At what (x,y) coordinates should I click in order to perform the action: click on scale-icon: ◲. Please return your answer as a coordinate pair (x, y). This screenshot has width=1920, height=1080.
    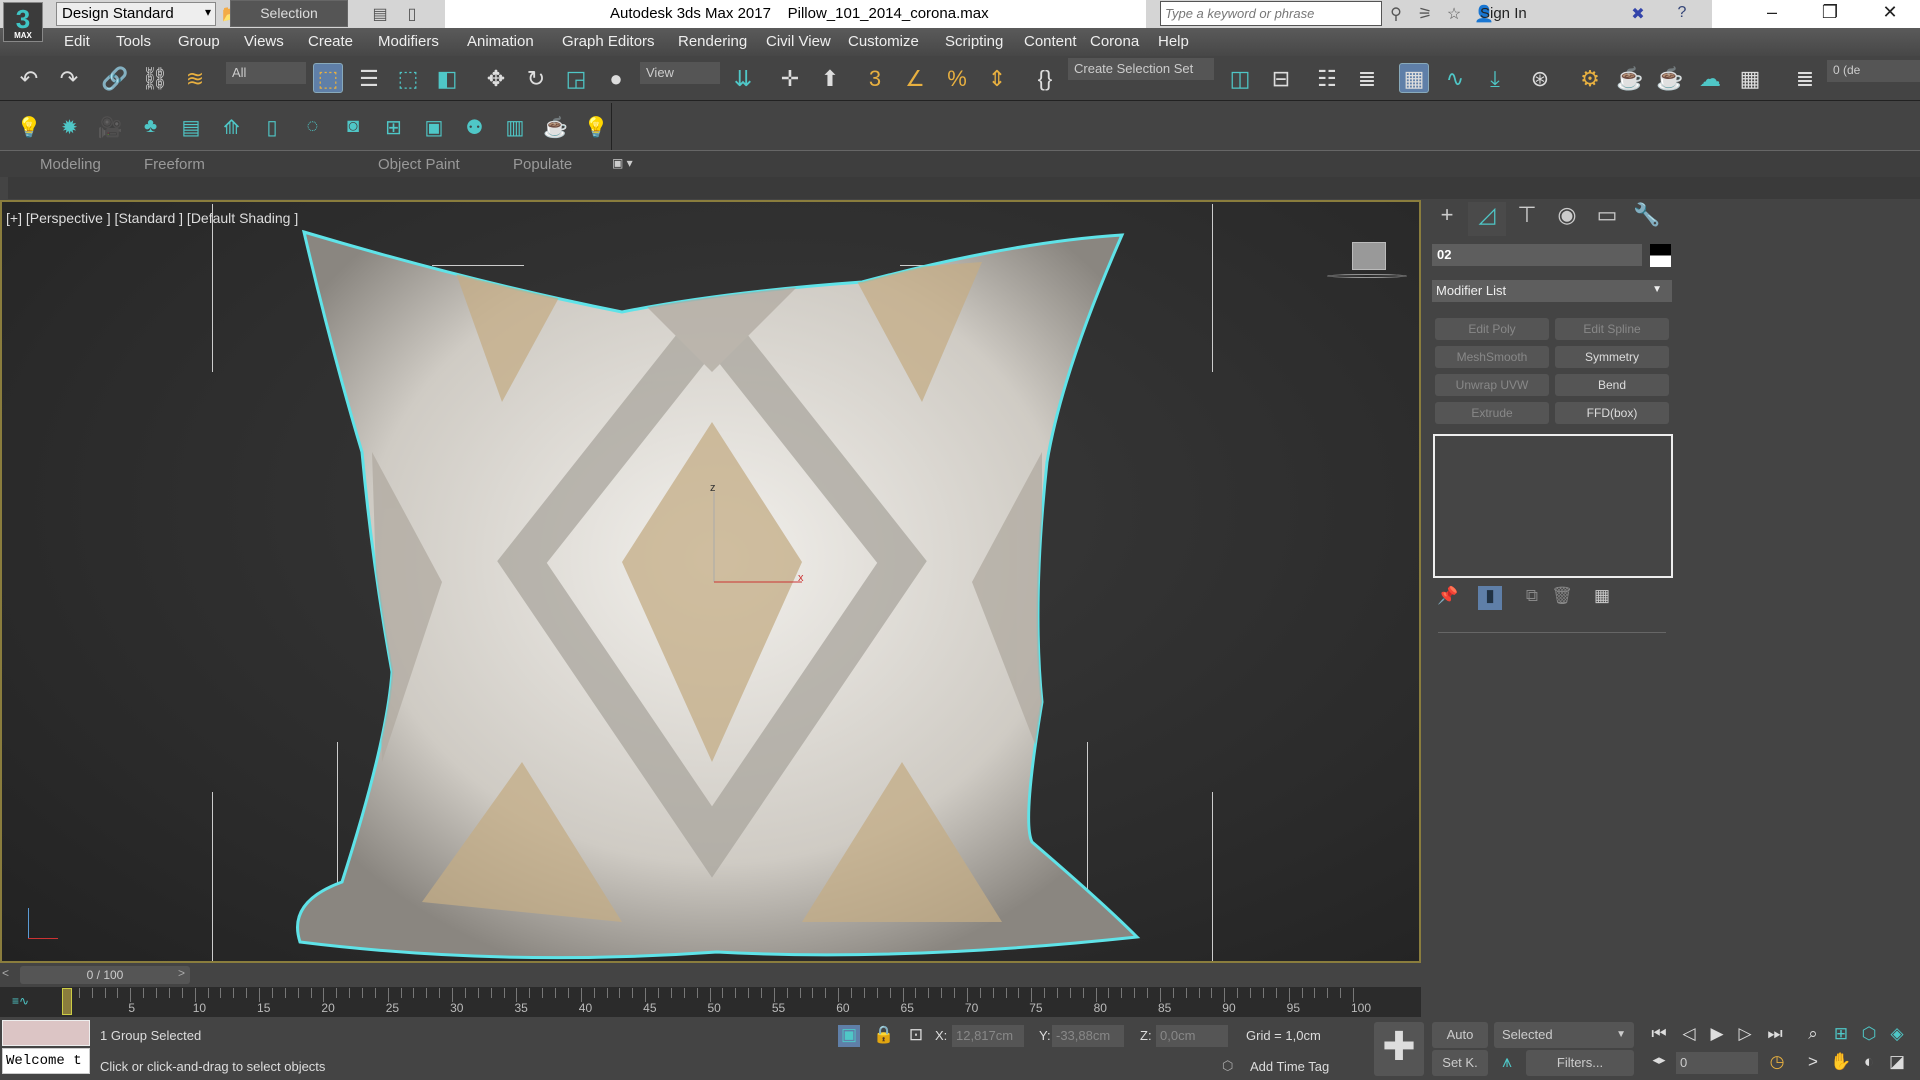
    Looking at the image, I should click on (576, 79).